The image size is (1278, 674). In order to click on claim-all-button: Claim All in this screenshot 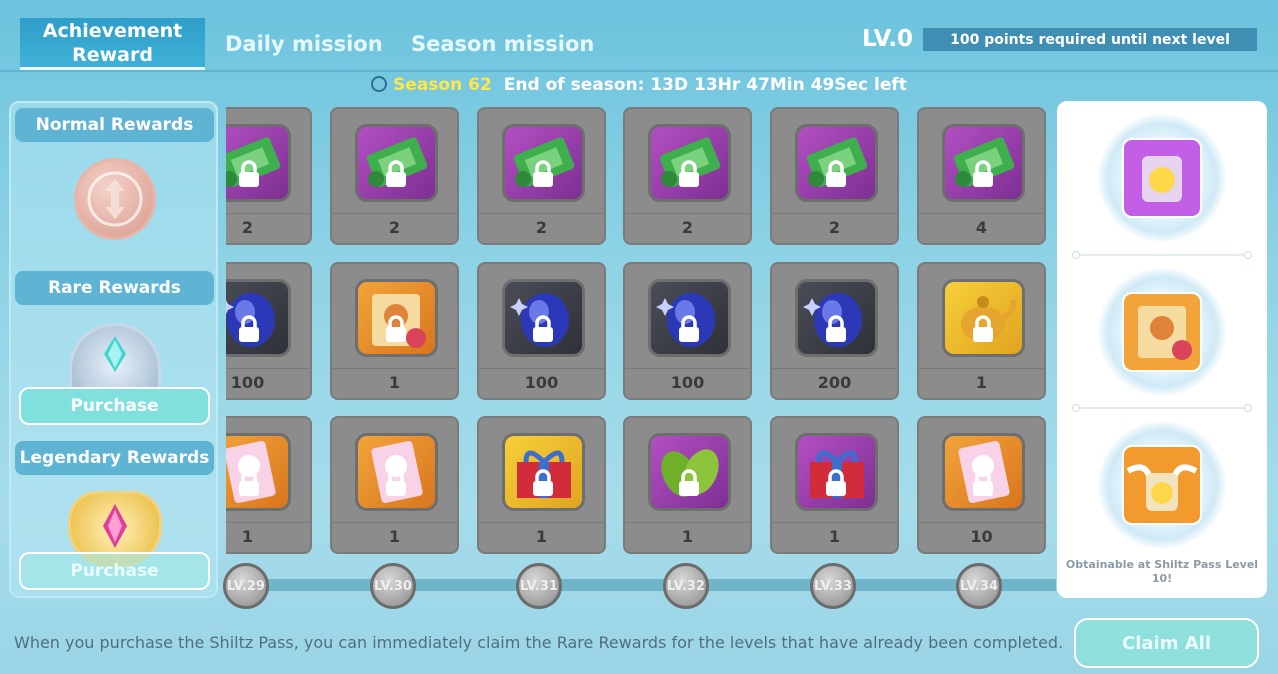, I will do `click(1166, 643)`.